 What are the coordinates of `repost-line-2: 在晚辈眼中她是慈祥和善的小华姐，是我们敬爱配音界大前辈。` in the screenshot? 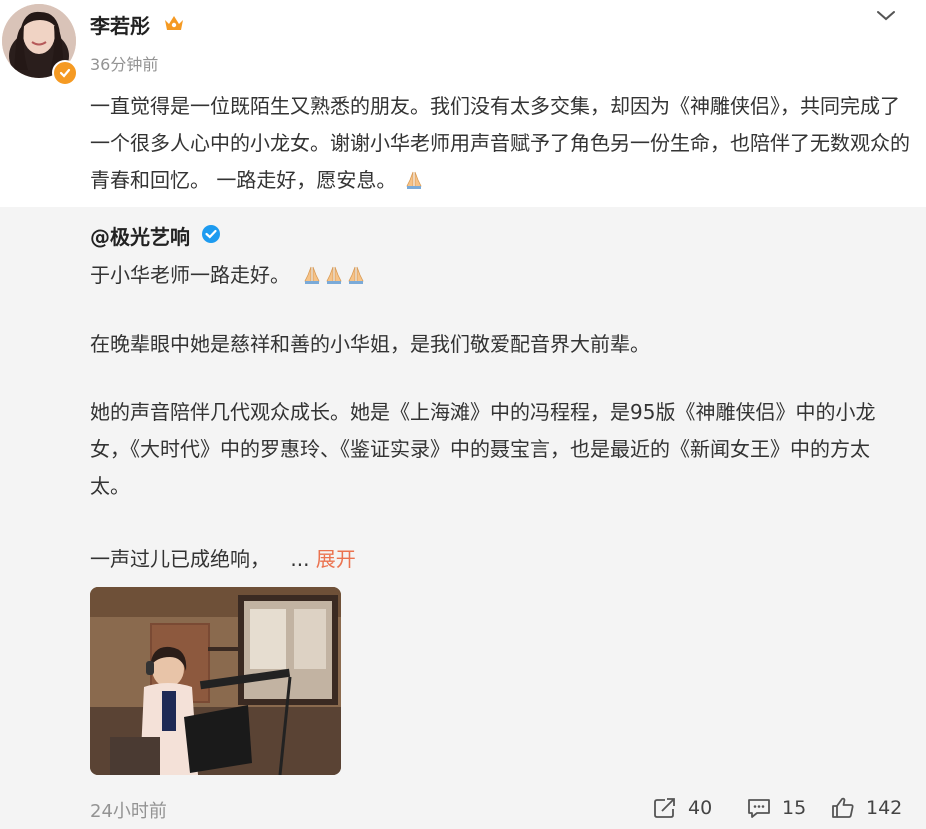 It's located at (370, 344).